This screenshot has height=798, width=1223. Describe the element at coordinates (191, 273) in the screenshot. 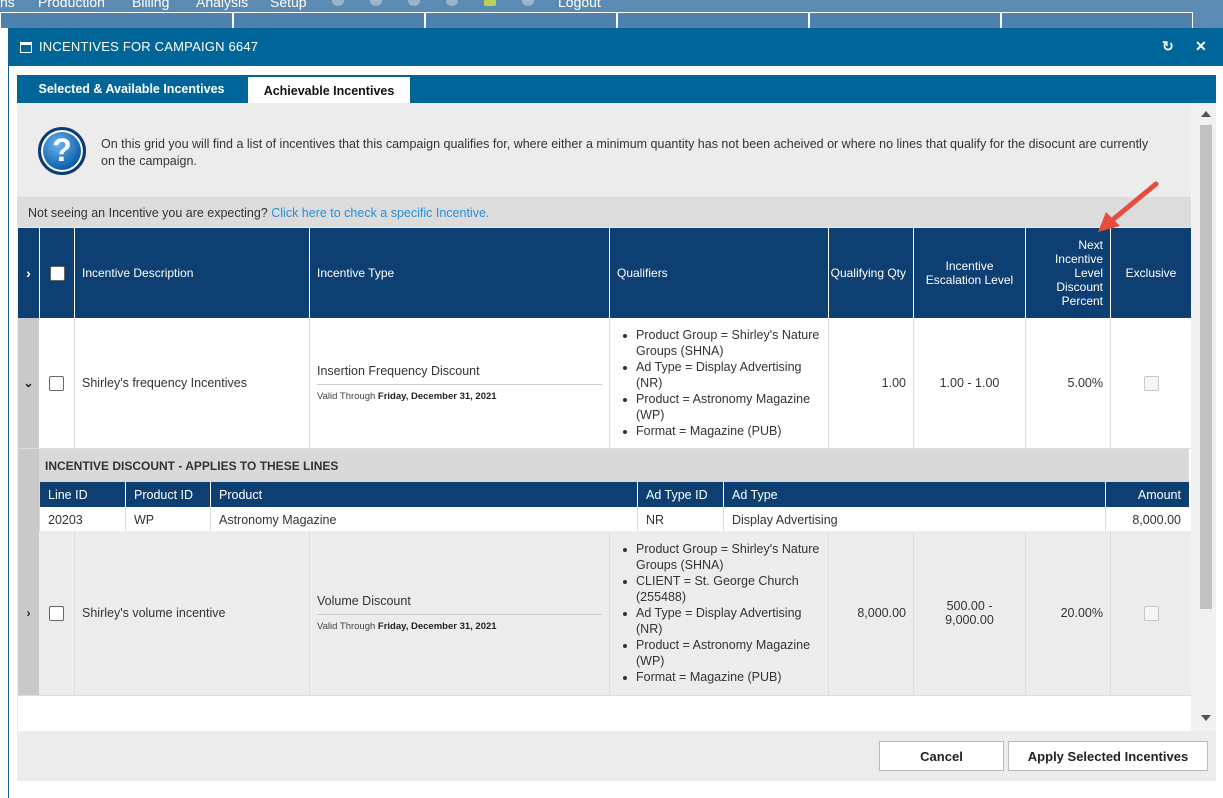

I see `header-description: Incentive Description` at that location.